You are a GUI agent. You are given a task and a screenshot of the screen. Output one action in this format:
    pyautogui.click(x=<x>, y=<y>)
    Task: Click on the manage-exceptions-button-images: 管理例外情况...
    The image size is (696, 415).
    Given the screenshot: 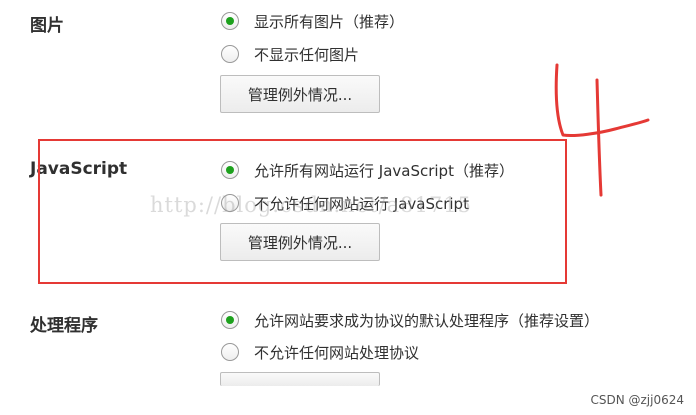 What is the action you would take?
    pyautogui.click(x=300, y=94)
    